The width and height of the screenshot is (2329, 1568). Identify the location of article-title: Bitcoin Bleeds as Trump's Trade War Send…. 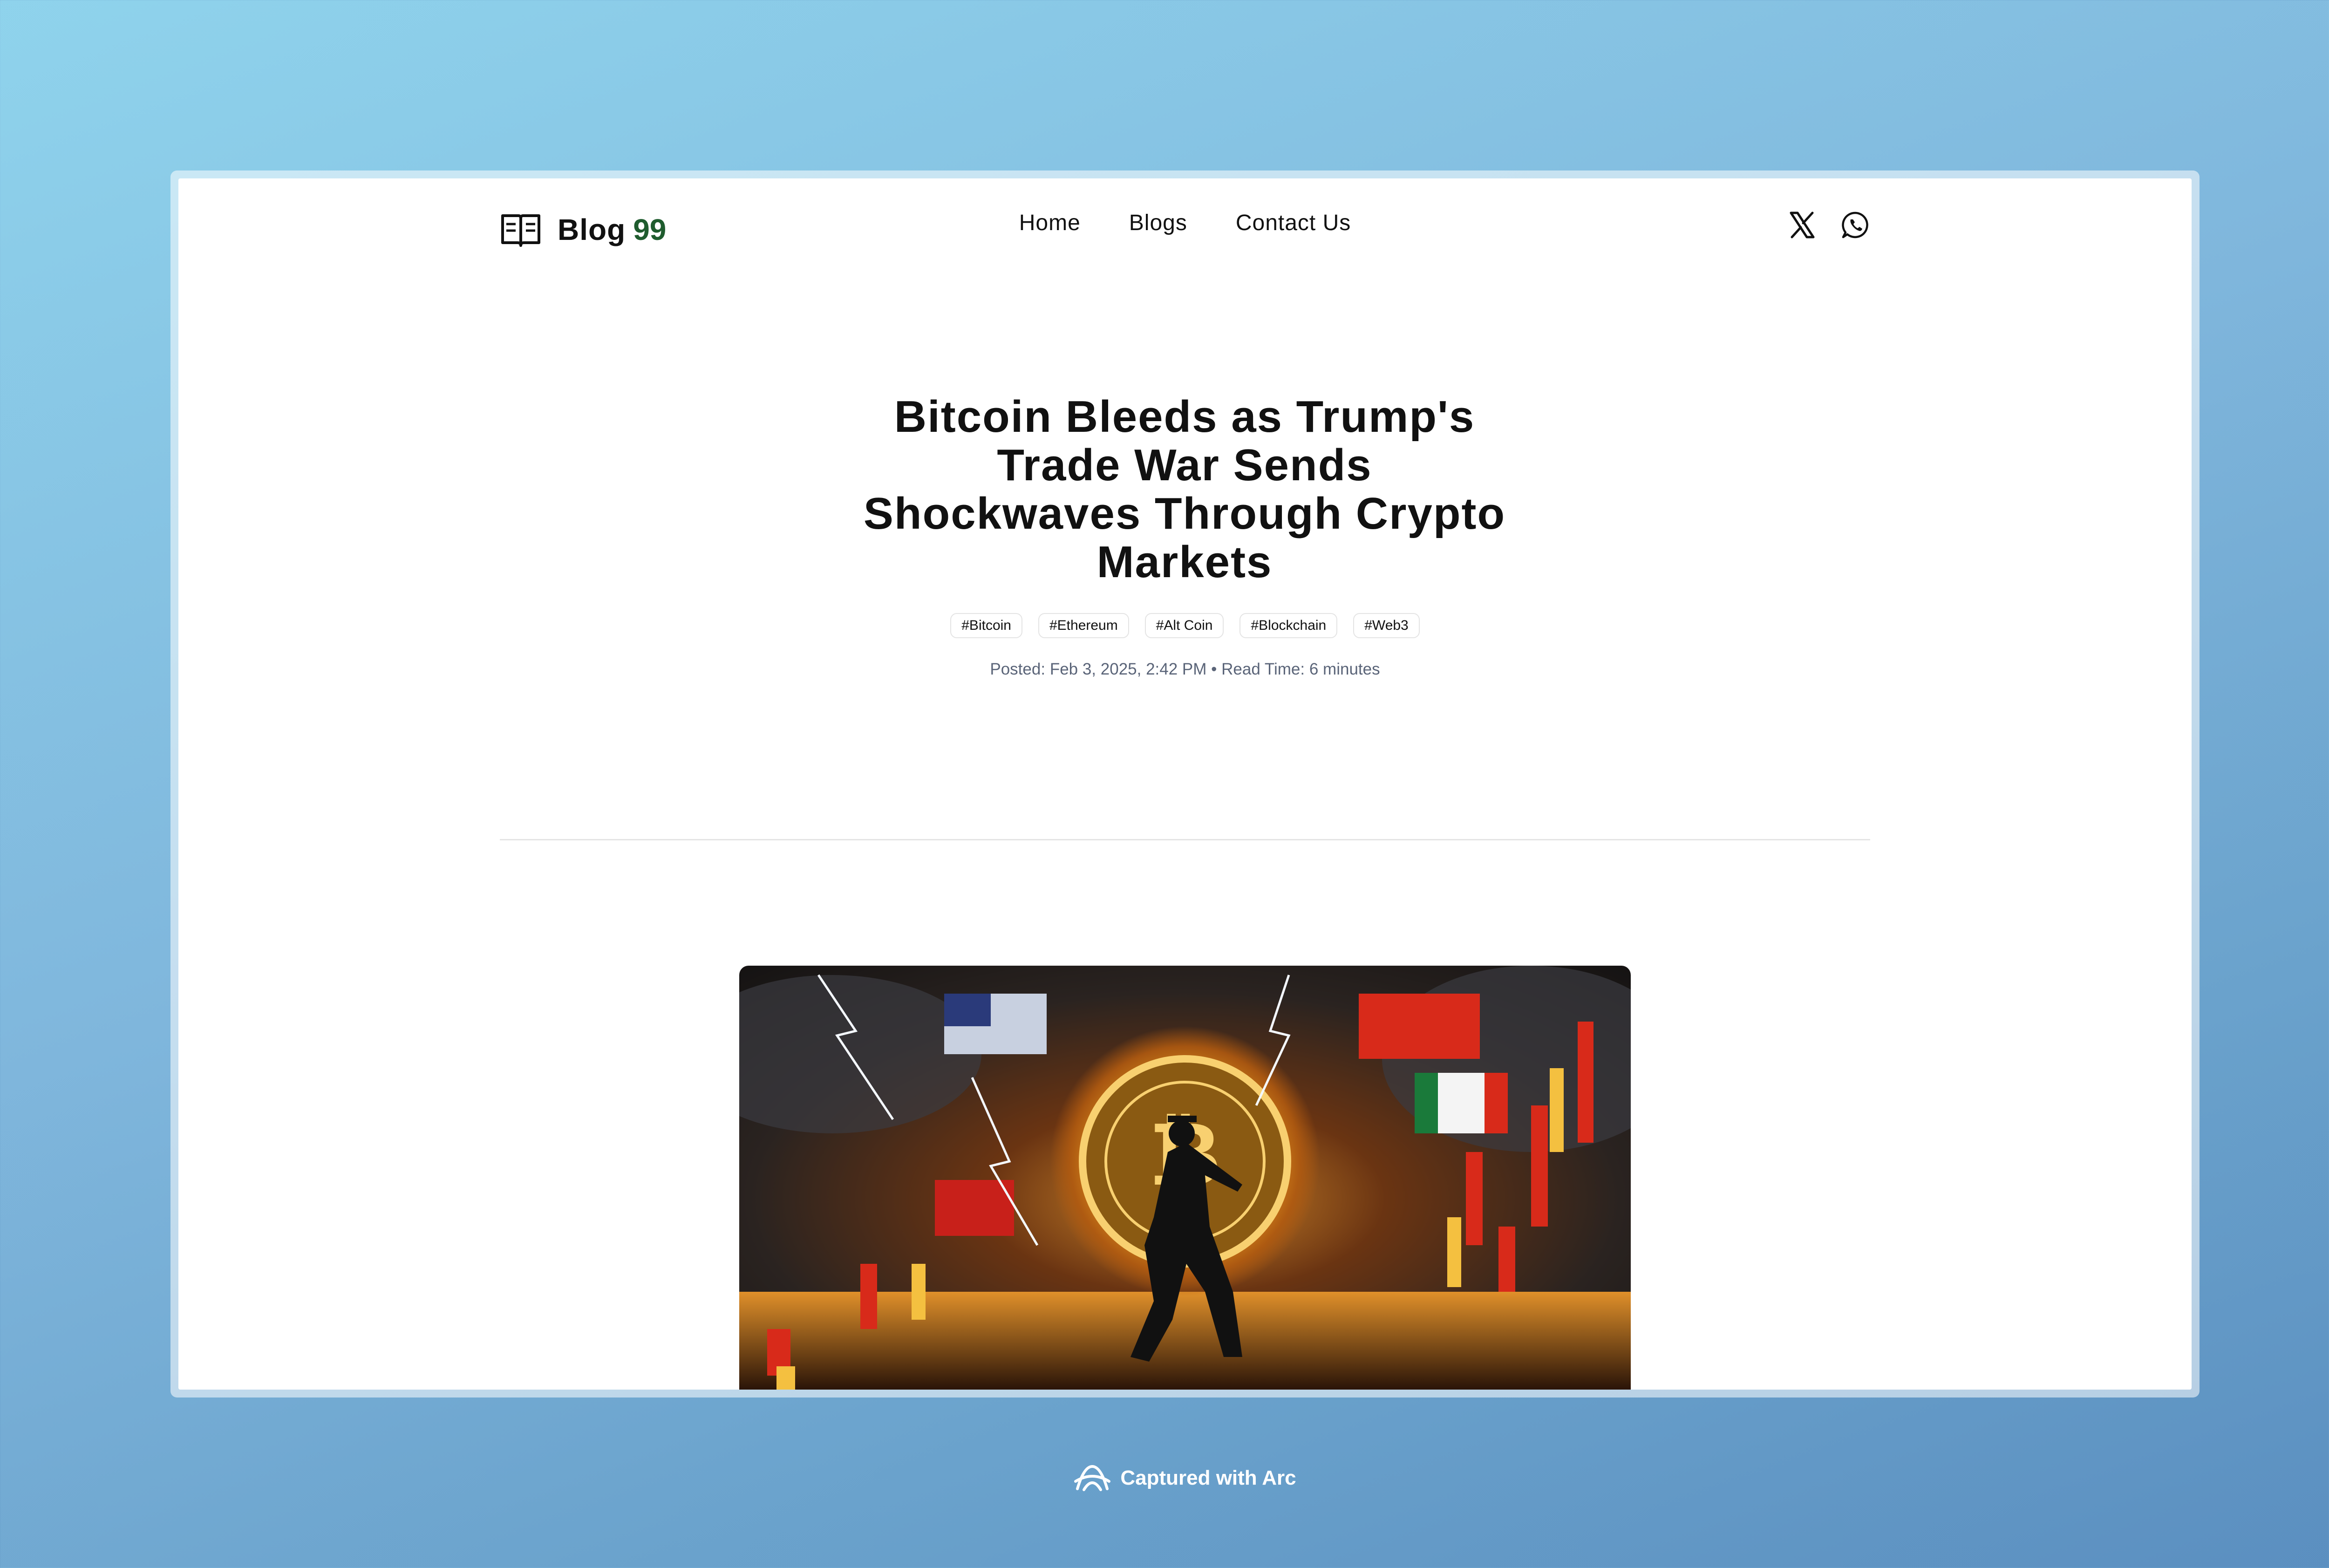
(1184, 489).